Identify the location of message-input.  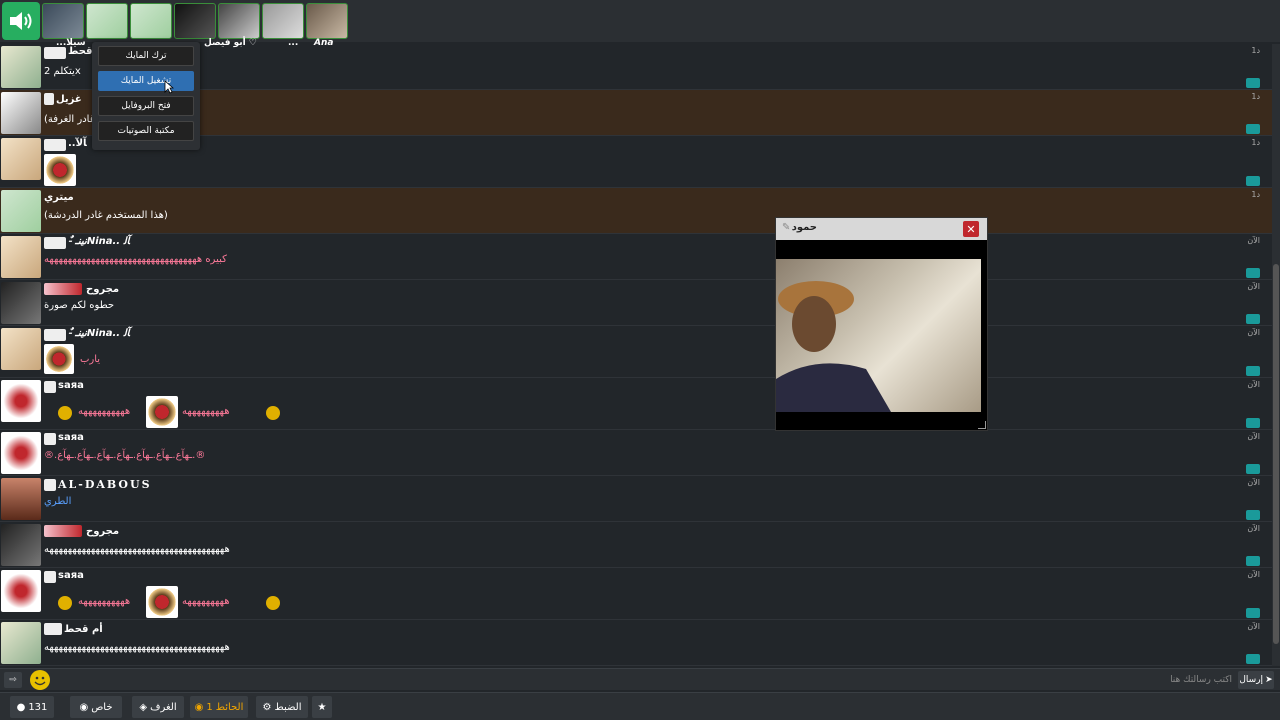
(644, 680).